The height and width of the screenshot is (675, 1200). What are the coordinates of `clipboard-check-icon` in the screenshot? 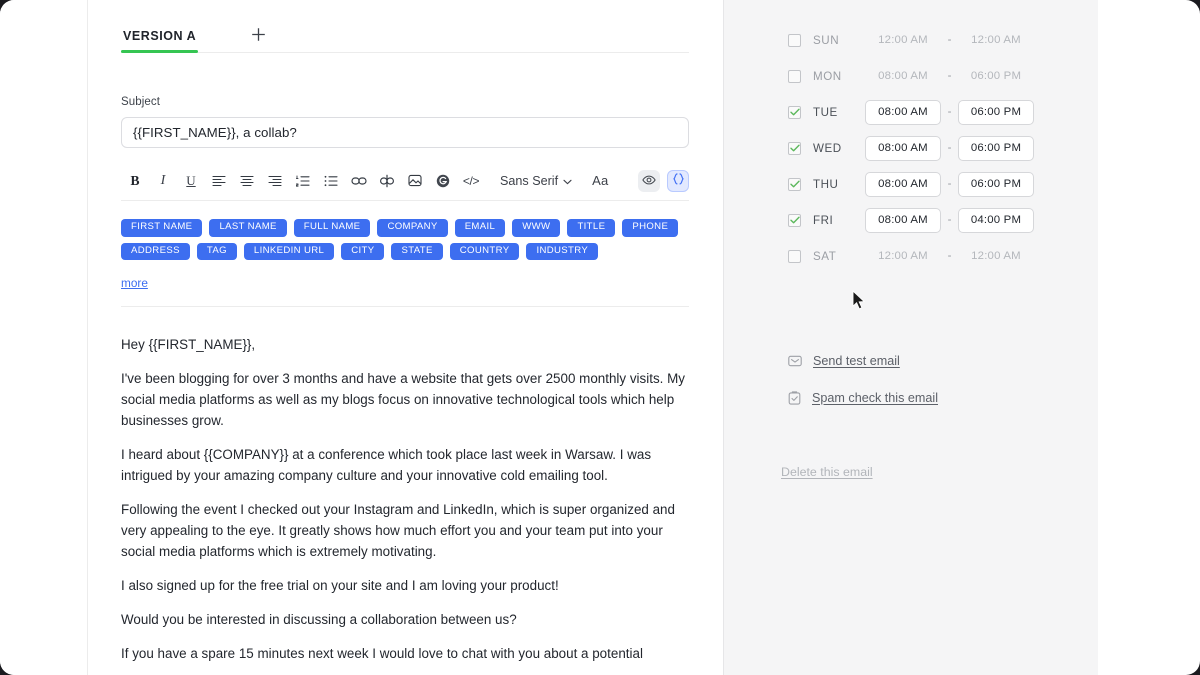 It's located at (794, 398).